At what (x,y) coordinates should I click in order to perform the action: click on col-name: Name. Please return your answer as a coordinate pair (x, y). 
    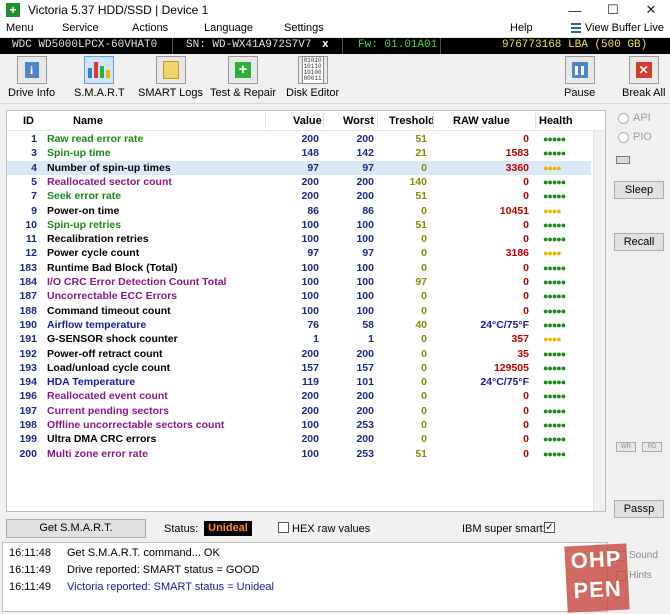
    Looking at the image, I should click on (88, 121).